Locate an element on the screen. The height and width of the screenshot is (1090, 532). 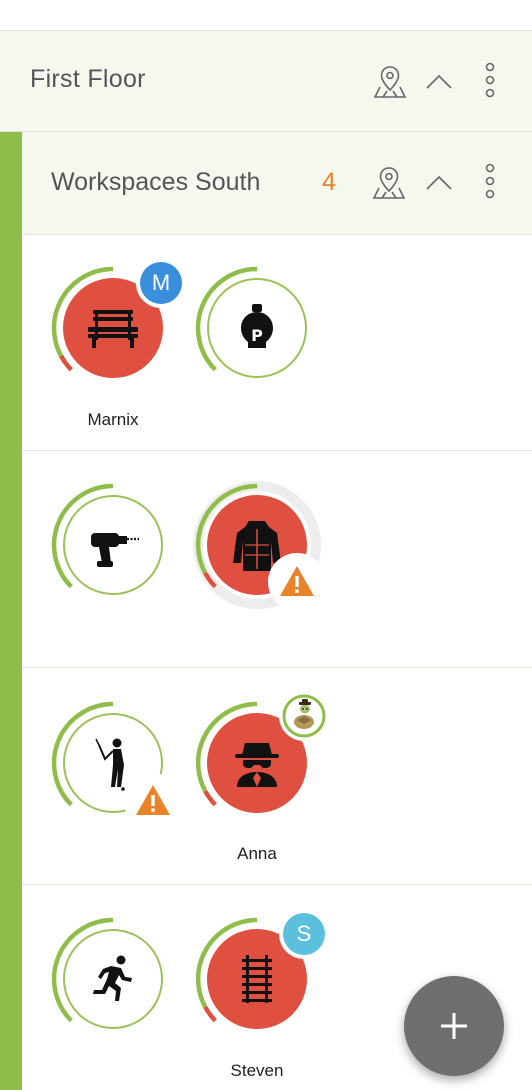
user-avatar-badge: M is located at coordinates (161, 283).